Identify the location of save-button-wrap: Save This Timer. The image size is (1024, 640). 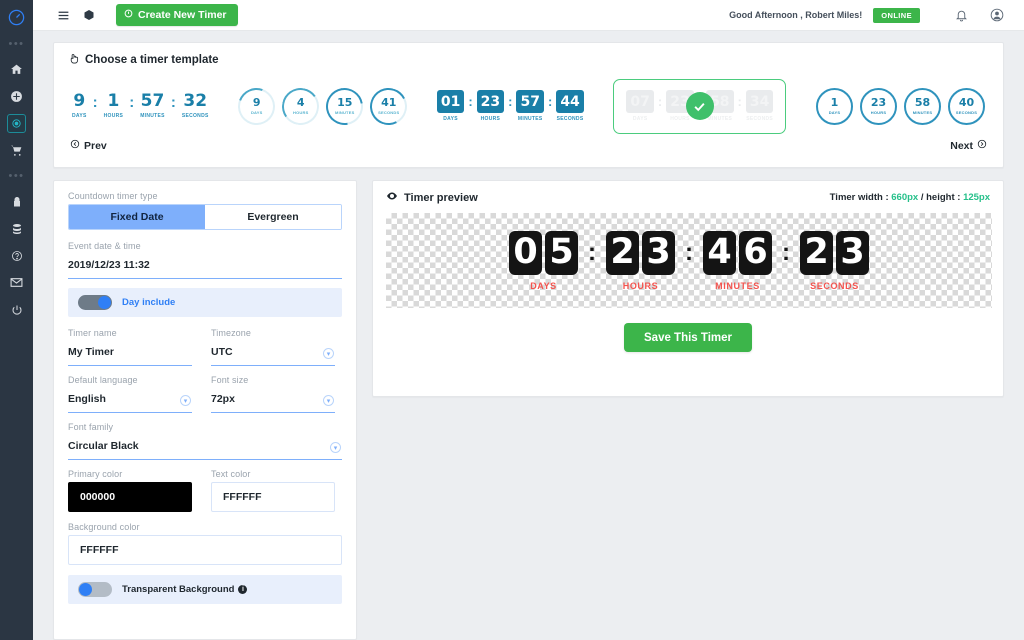
(688, 337).